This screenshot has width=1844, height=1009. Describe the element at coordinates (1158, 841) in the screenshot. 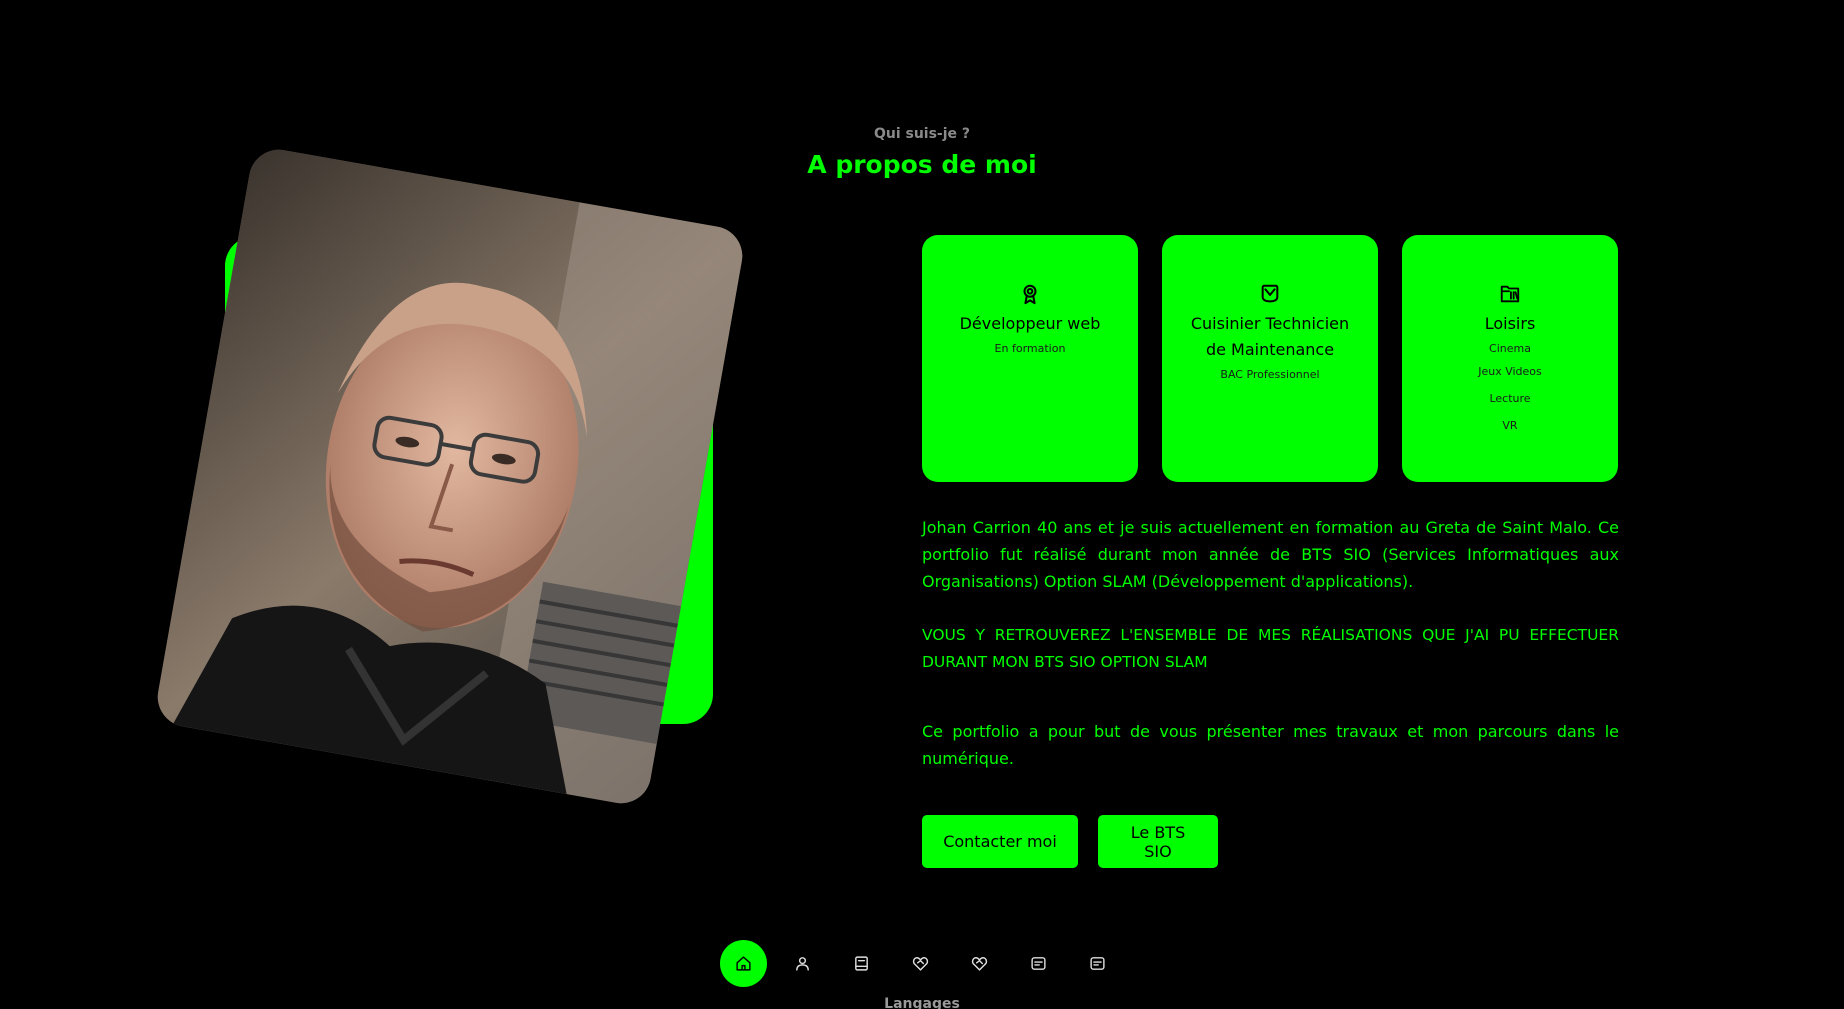

I see `bts-sio-button: Le BTS SIO` at that location.